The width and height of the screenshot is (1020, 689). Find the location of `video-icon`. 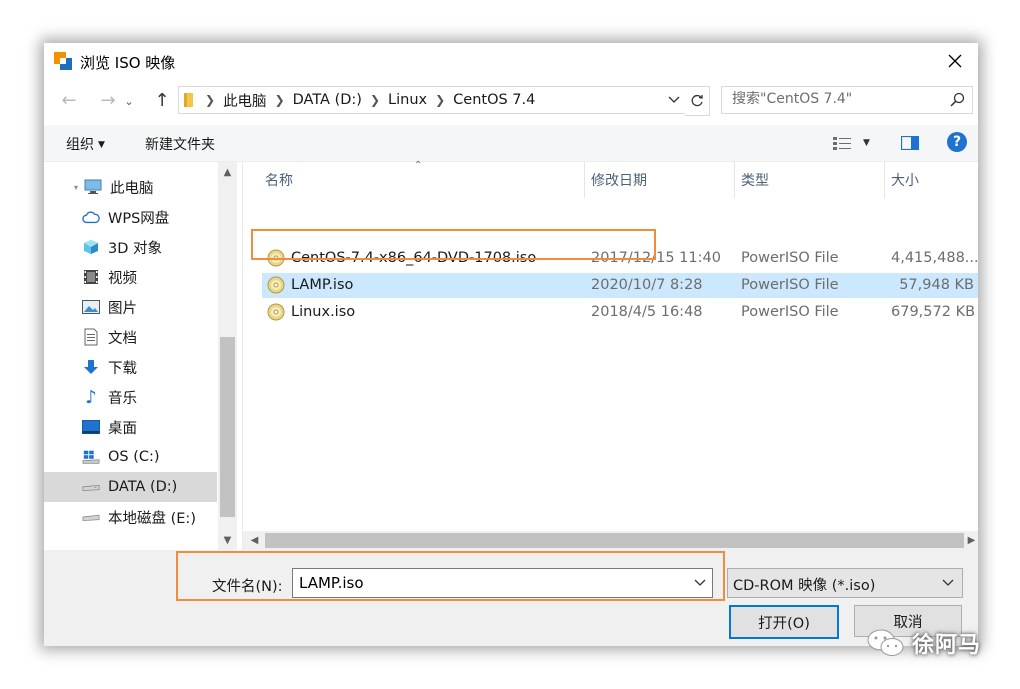

video-icon is located at coordinates (91, 277).